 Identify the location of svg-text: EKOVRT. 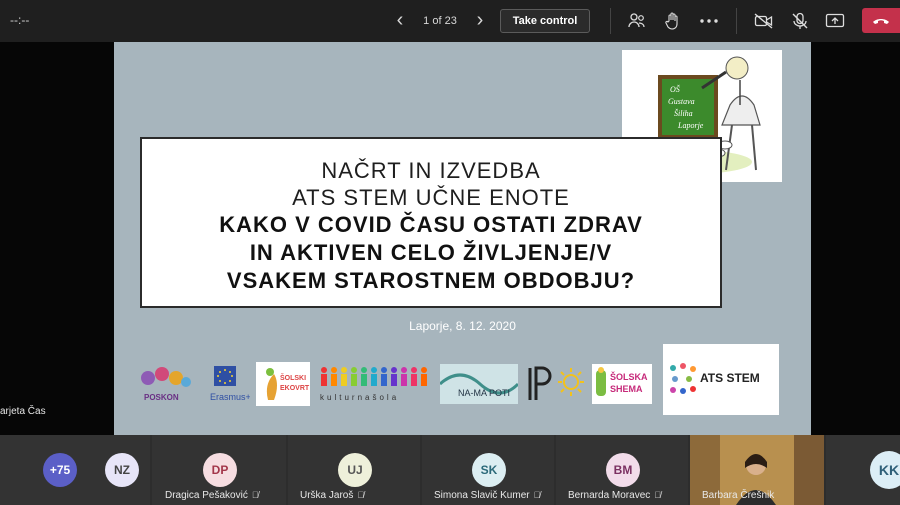
(295, 388).